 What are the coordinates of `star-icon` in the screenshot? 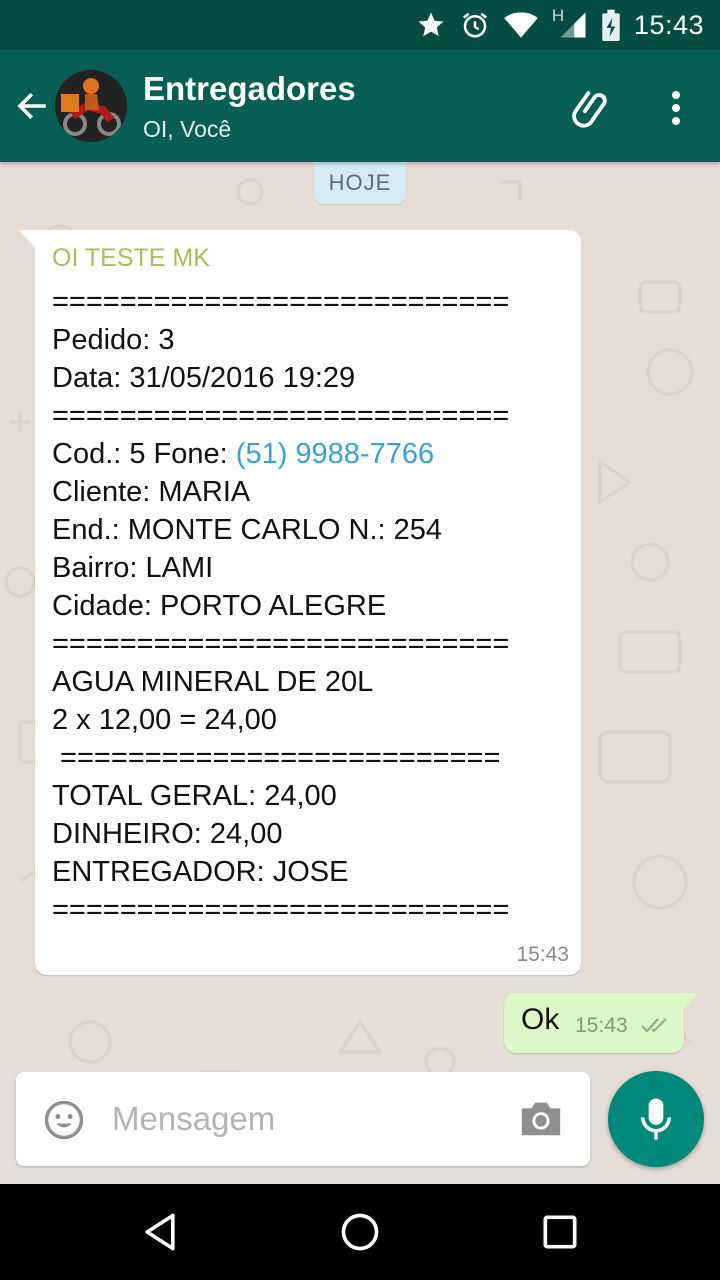 It's located at (431, 25).